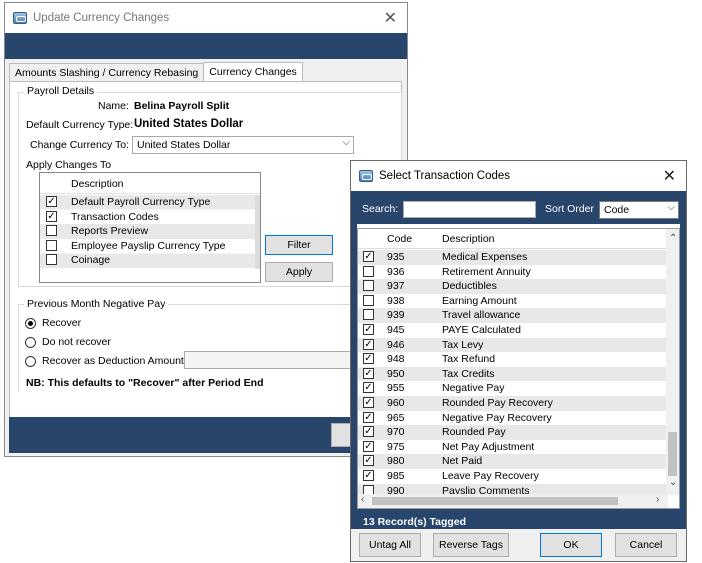 The width and height of the screenshot is (702, 563). Describe the element at coordinates (513, 286) in the screenshot. I see `table-row: 937 Deductibles` at that location.